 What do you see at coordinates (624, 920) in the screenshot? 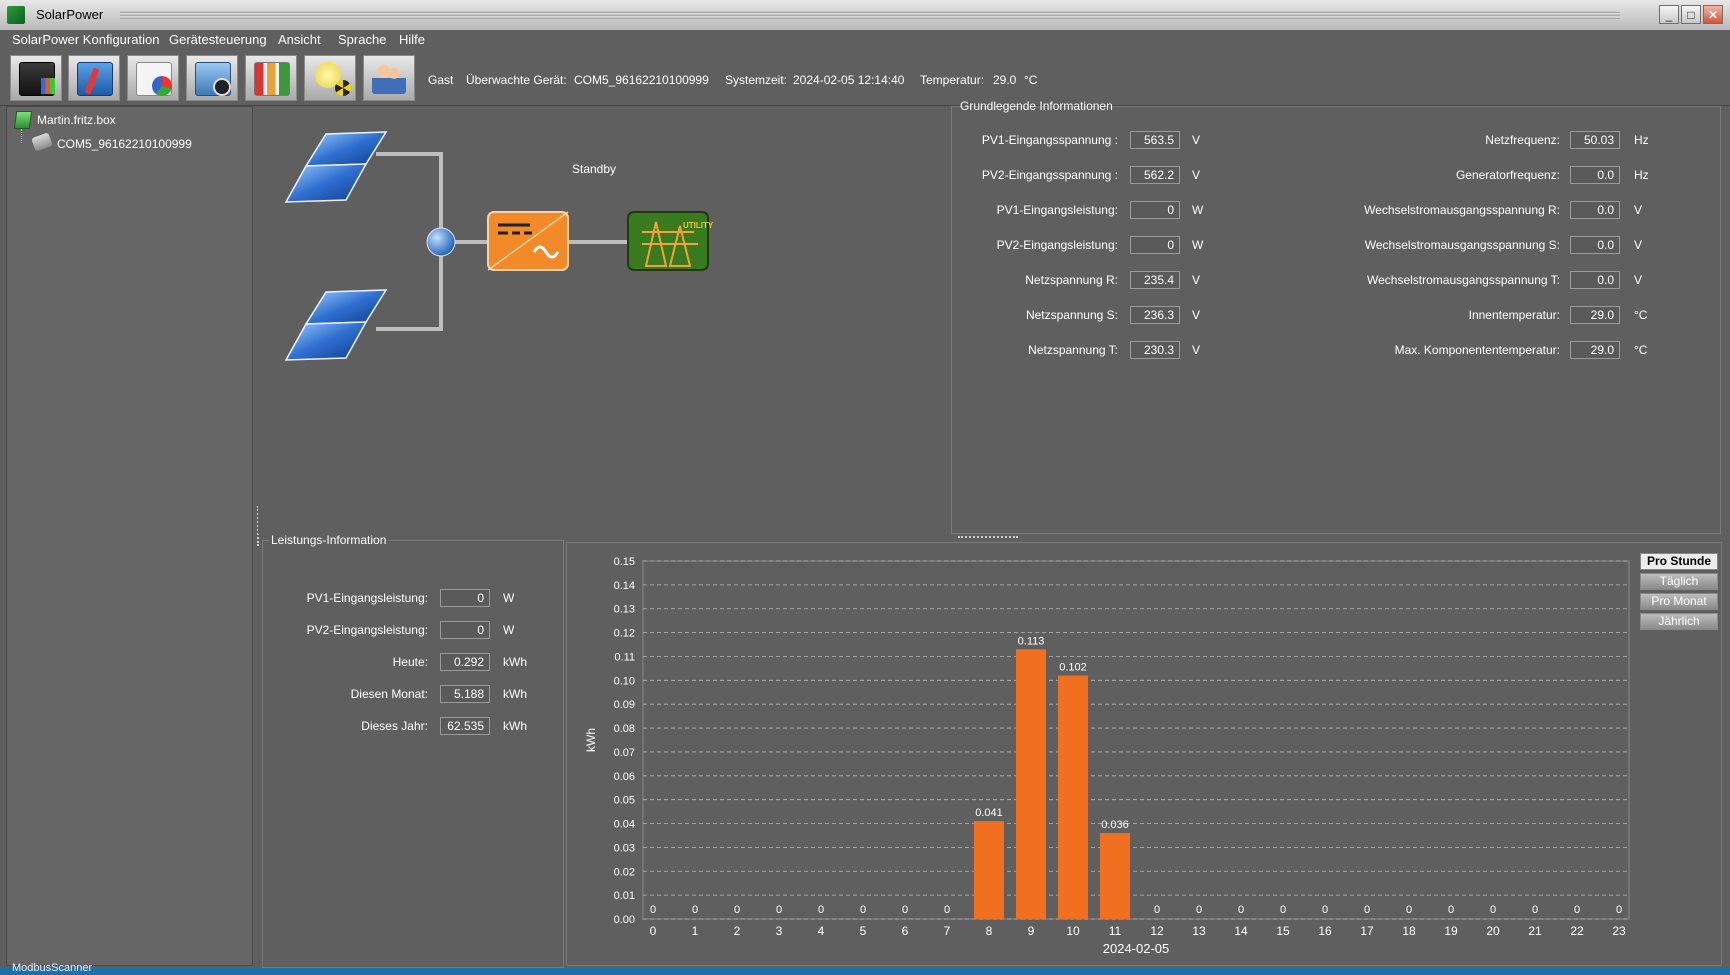
I see `y-tick-label: 0.00` at bounding box center [624, 920].